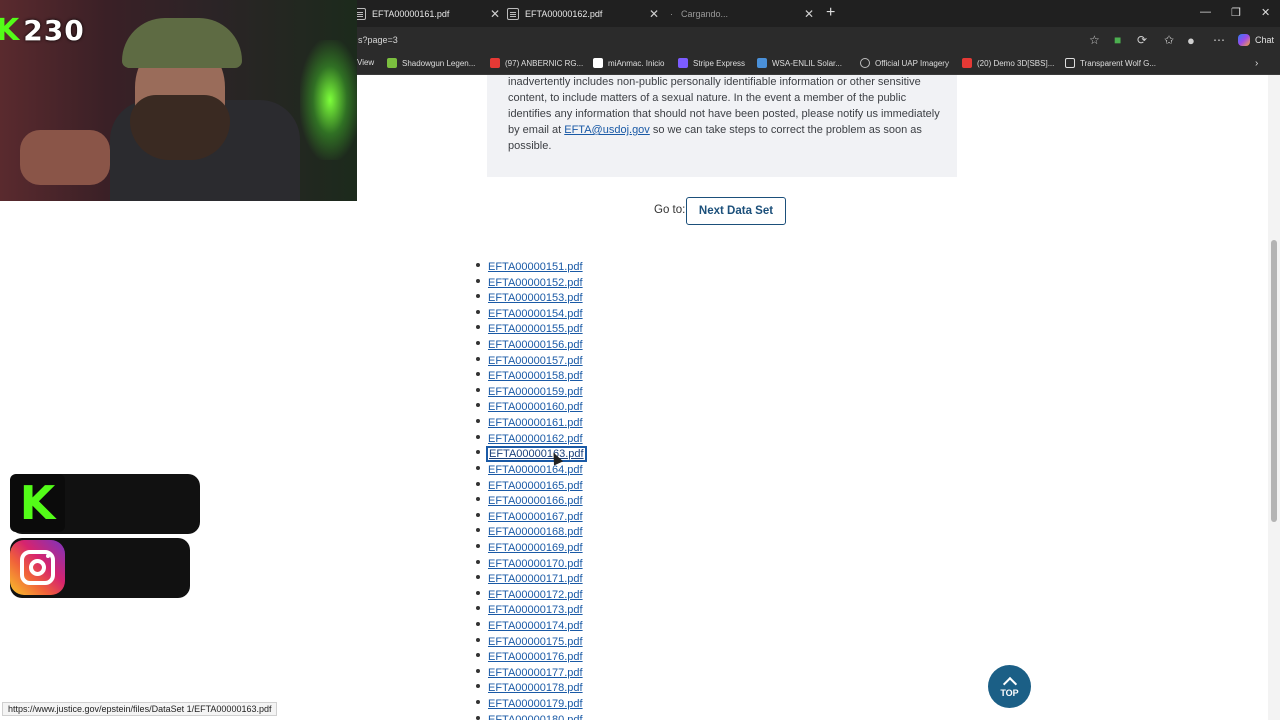  I want to click on goto-label: Go to:, so click(670, 210).